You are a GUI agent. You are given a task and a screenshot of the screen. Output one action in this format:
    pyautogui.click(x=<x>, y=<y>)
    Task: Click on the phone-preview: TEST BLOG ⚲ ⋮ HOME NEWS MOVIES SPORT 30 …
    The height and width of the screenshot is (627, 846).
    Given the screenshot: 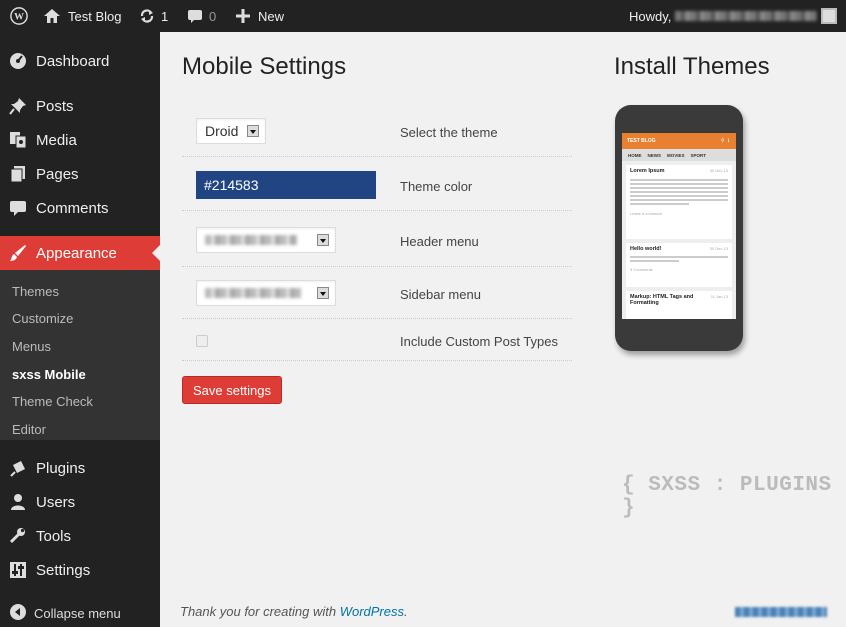 What is the action you would take?
    pyautogui.click(x=679, y=228)
    